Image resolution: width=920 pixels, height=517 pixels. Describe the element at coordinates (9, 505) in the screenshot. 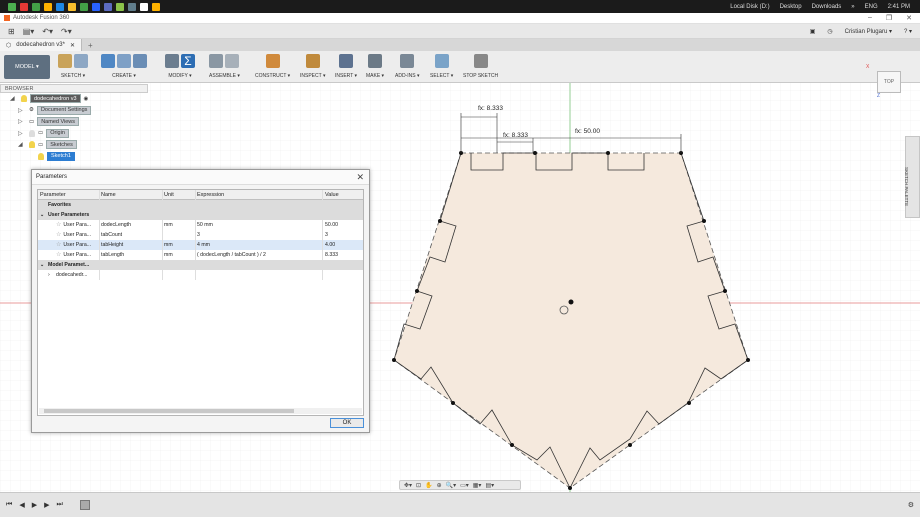

I see `timeline-start-button: ⏮` at that location.